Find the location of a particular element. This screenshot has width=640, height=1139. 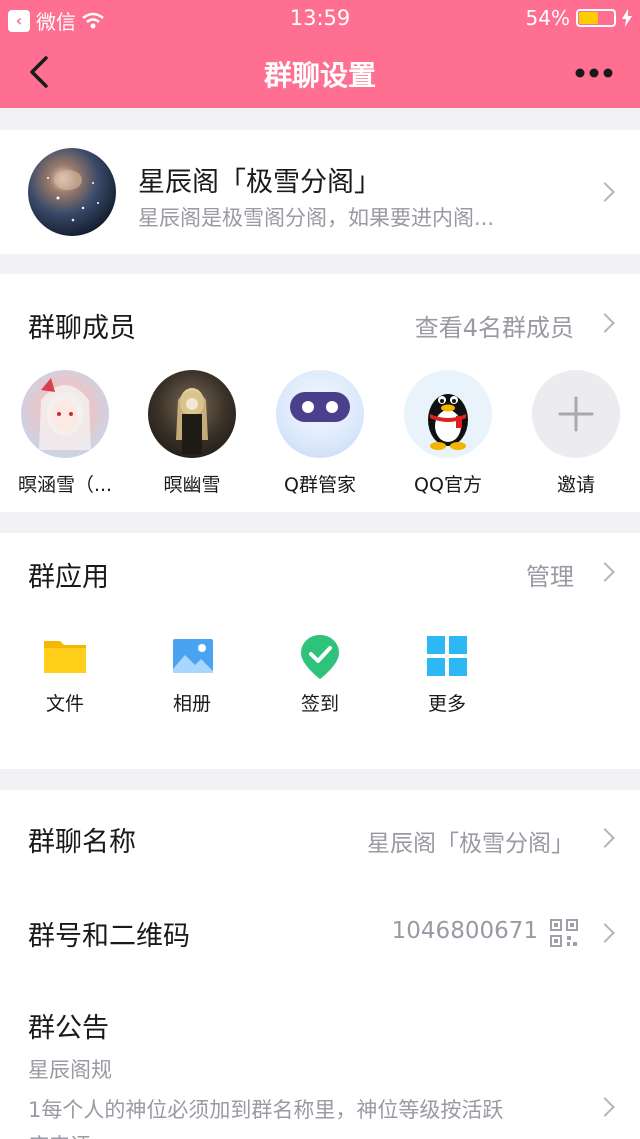

app-label: 相册 is located at coordinates (191, 704).